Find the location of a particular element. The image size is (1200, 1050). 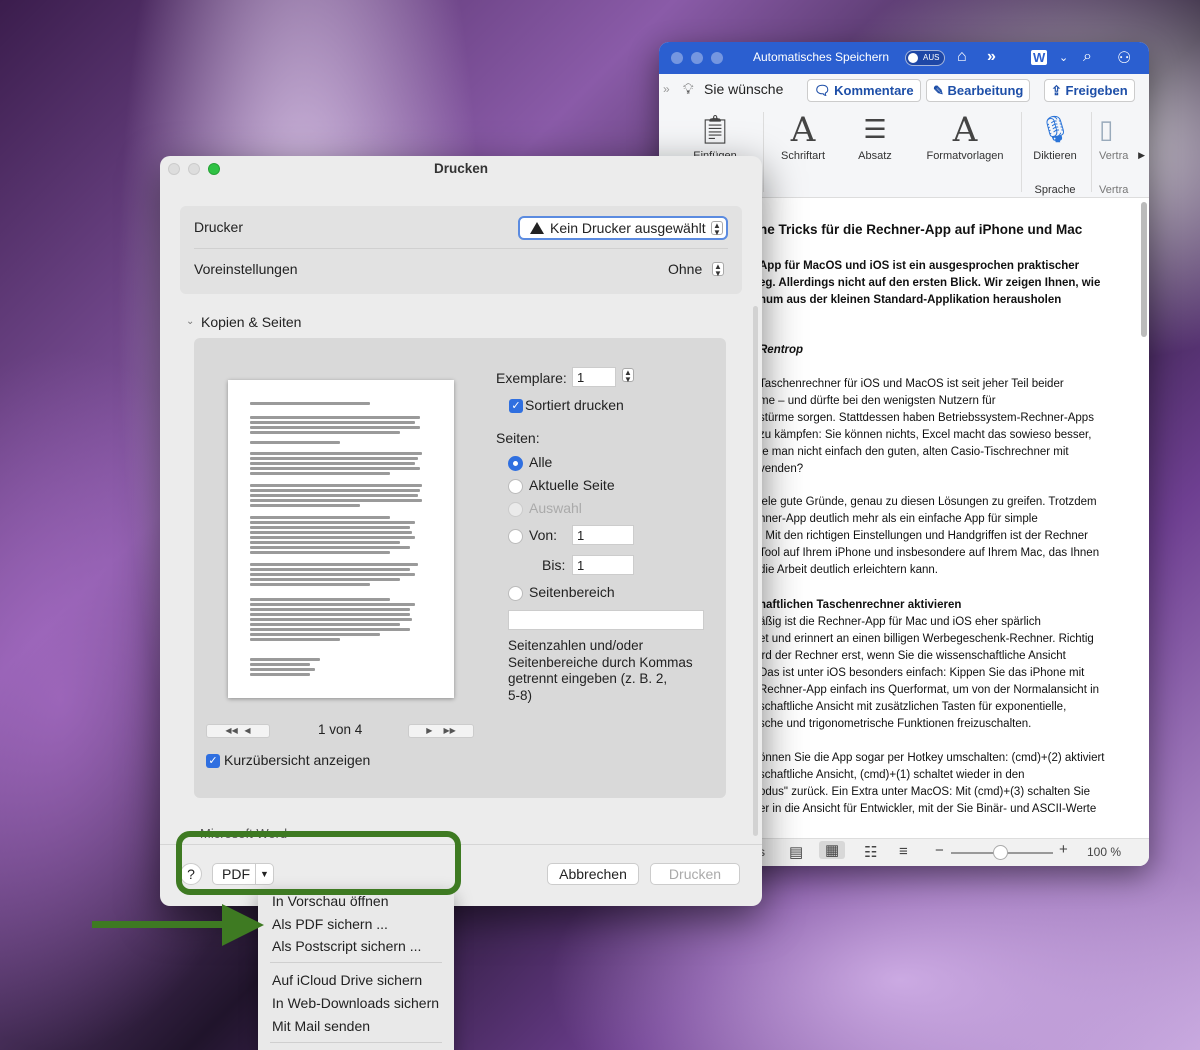

font-icon: A is located at coordinates (803, 130).